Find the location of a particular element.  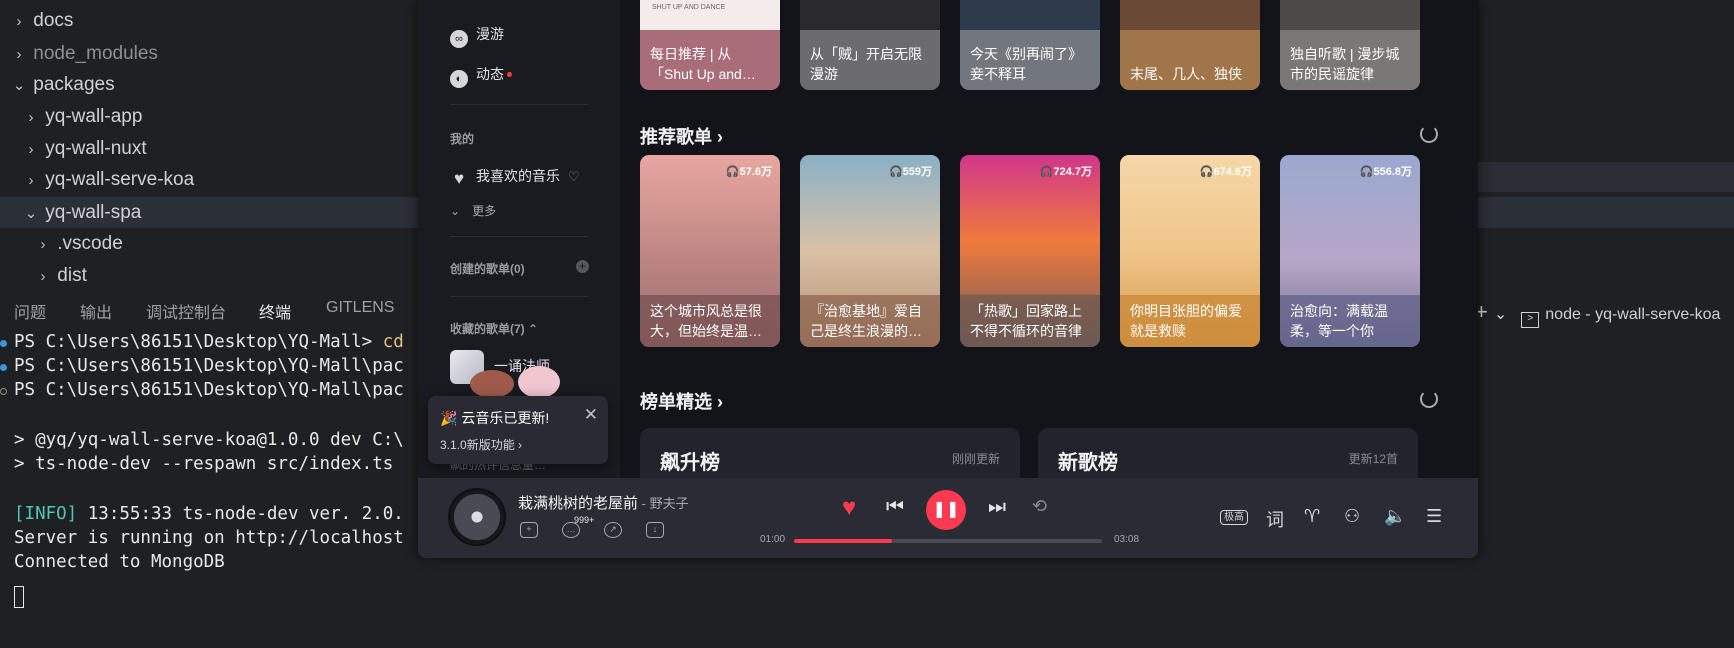

terminal-line: Connected to MongoDB is located at coordinates (119, 562).